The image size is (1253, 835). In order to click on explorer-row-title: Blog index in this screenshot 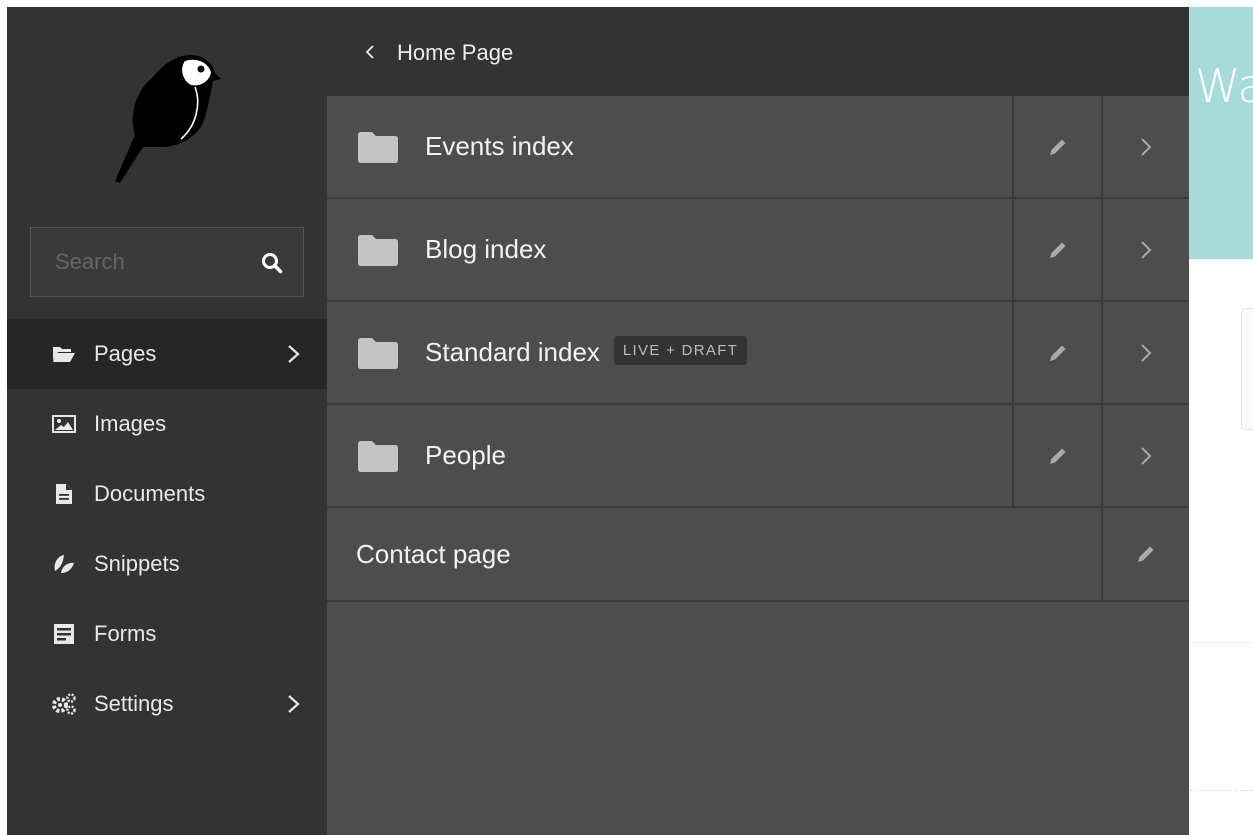, I will do `click(486, 249)`.